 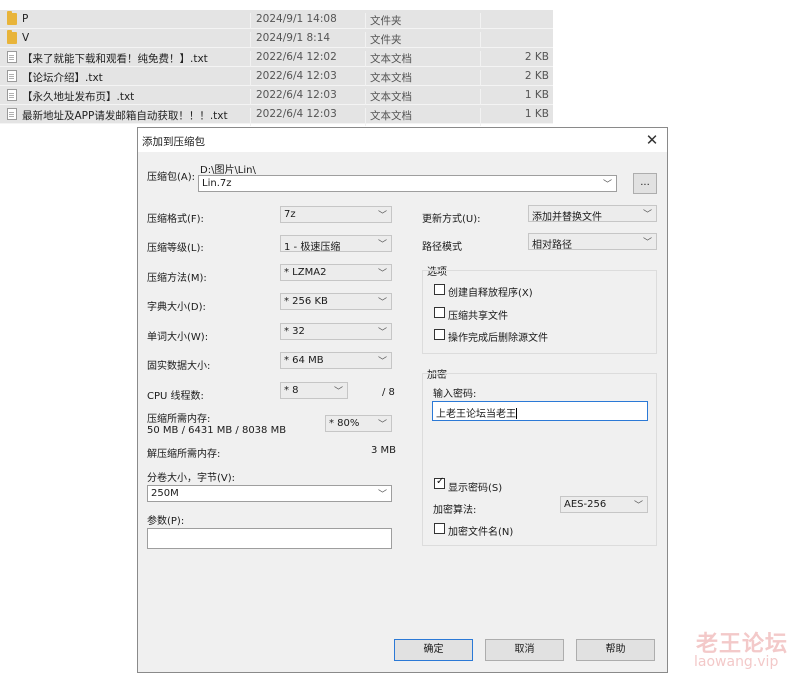 I want to click on threads-total: / 8, so click(x=388, y=392).